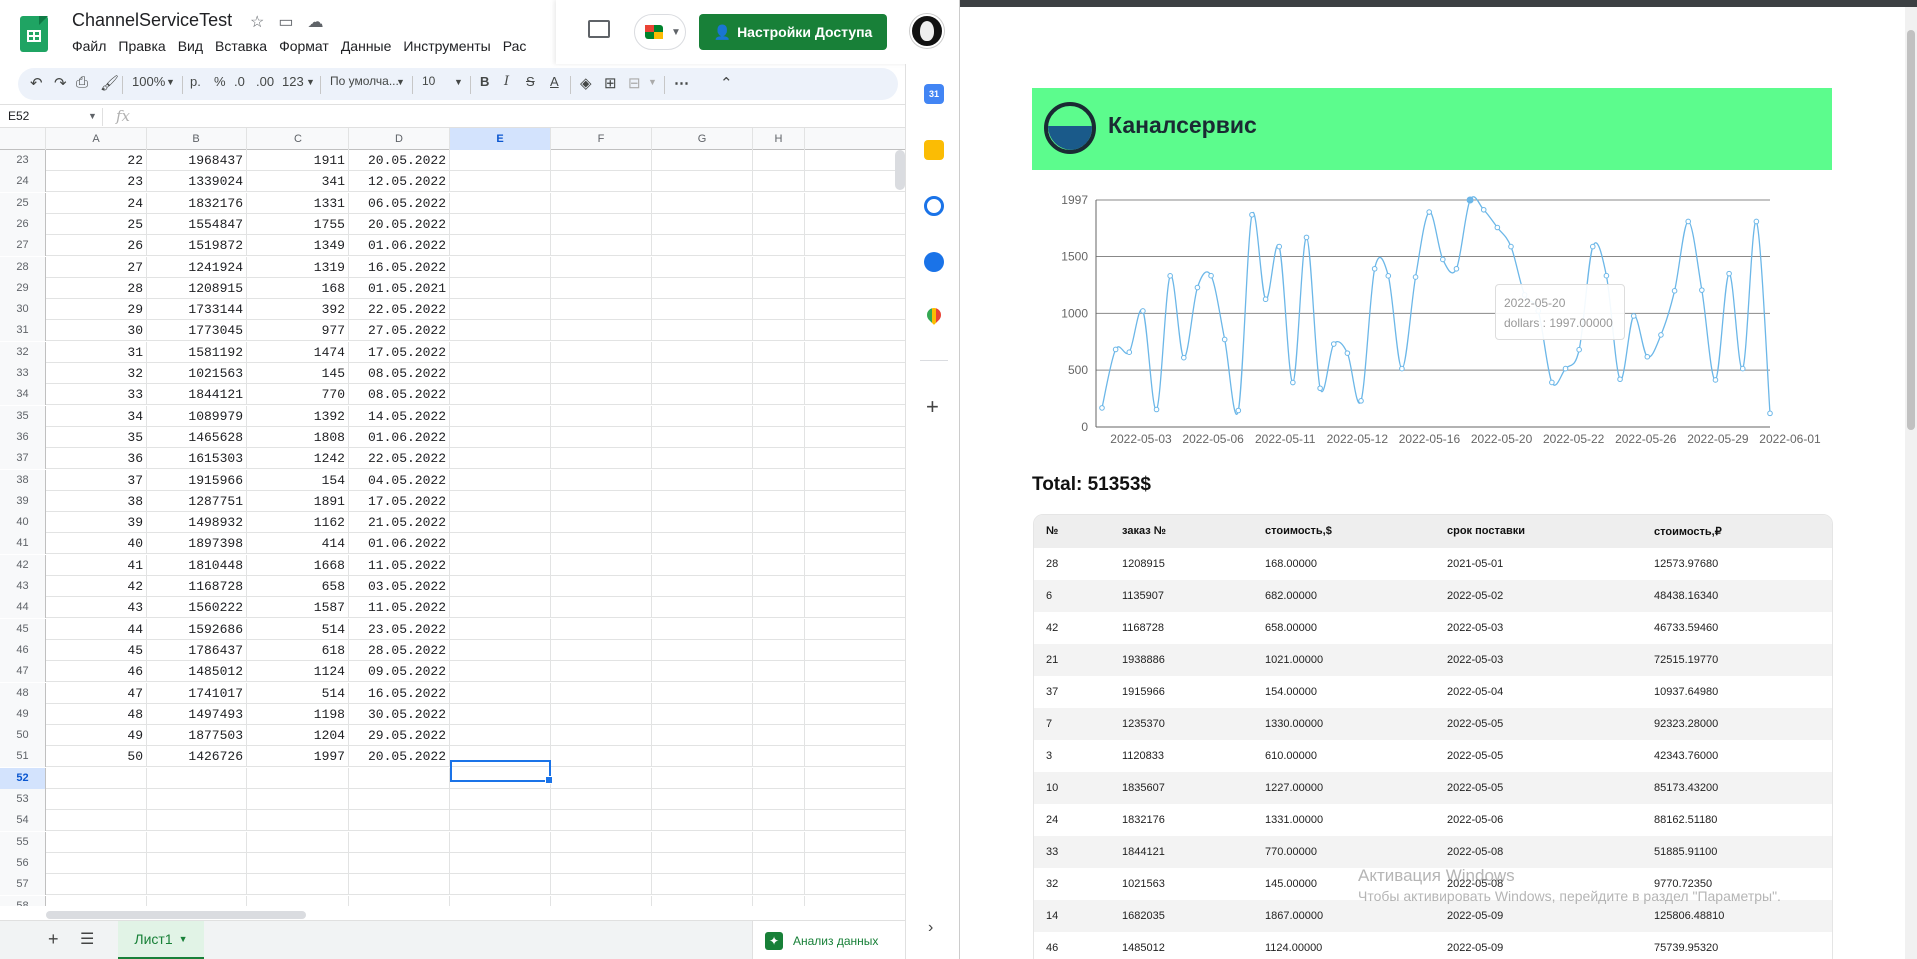 The width and height of the screenshot is (1917, 959). Describe the element at coordinates (23, 437) in the screenshot. I see `row-header: 36` at that location.